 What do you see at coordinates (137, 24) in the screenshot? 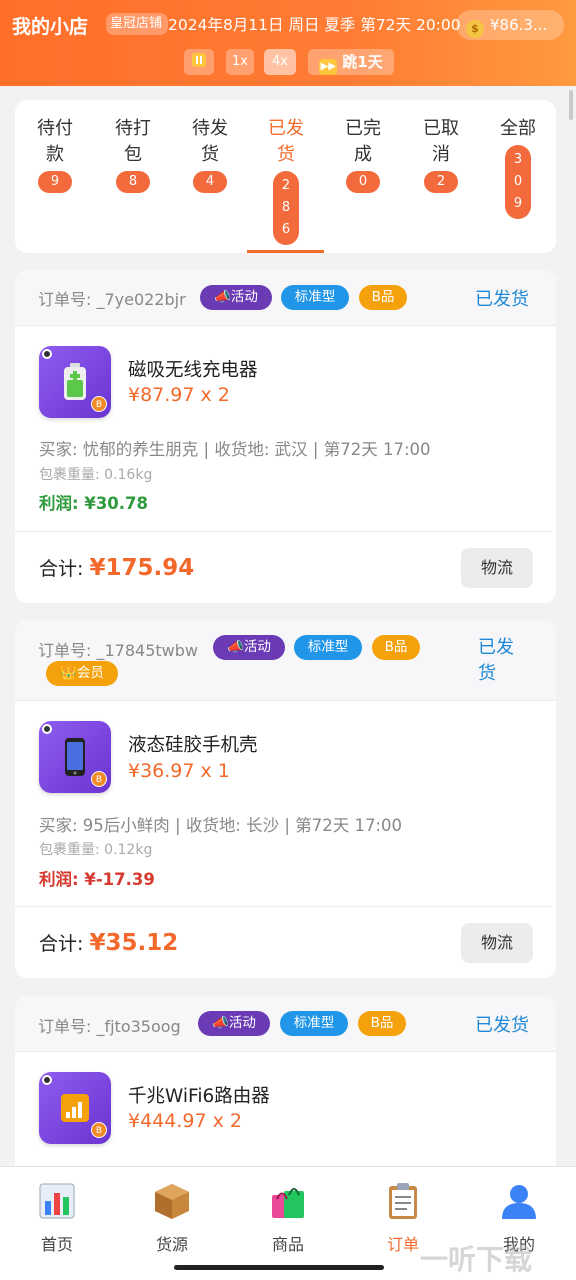
I see `shop-level-tag: 皇冠店铺` at bounding box center [137, 24].